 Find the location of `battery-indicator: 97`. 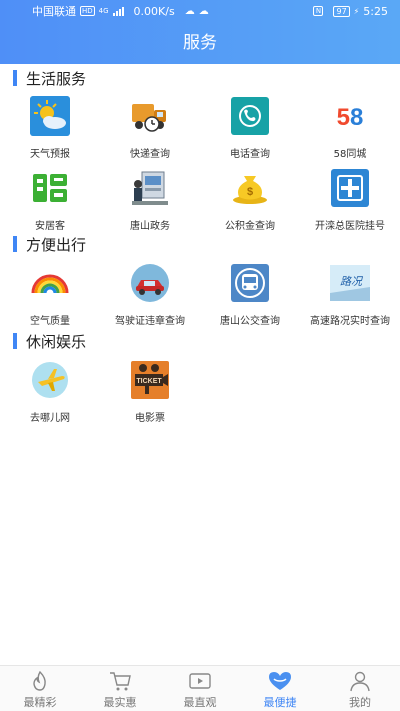

battery-indicator: 97 is located at coordinates (341, 11).